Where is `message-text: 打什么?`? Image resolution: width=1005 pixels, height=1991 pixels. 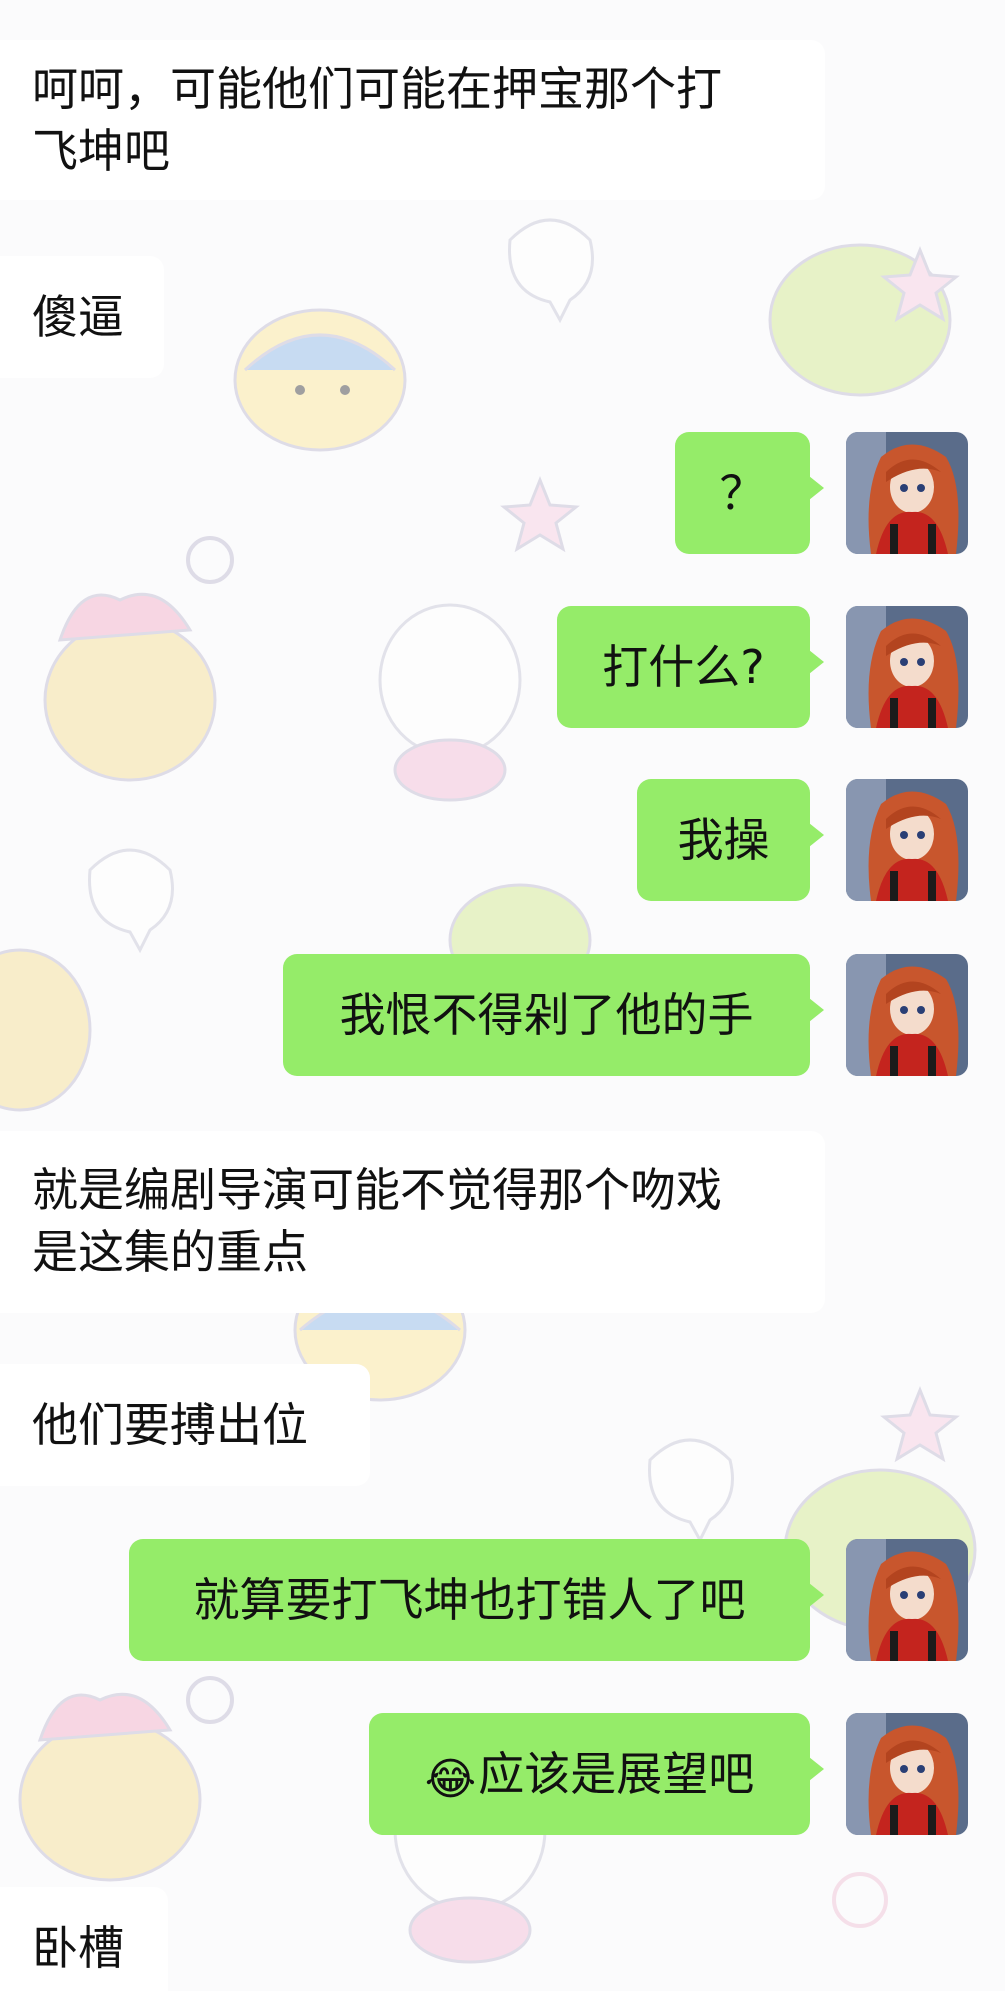 message-text: 打什么? is located at coordinates (683, 667).